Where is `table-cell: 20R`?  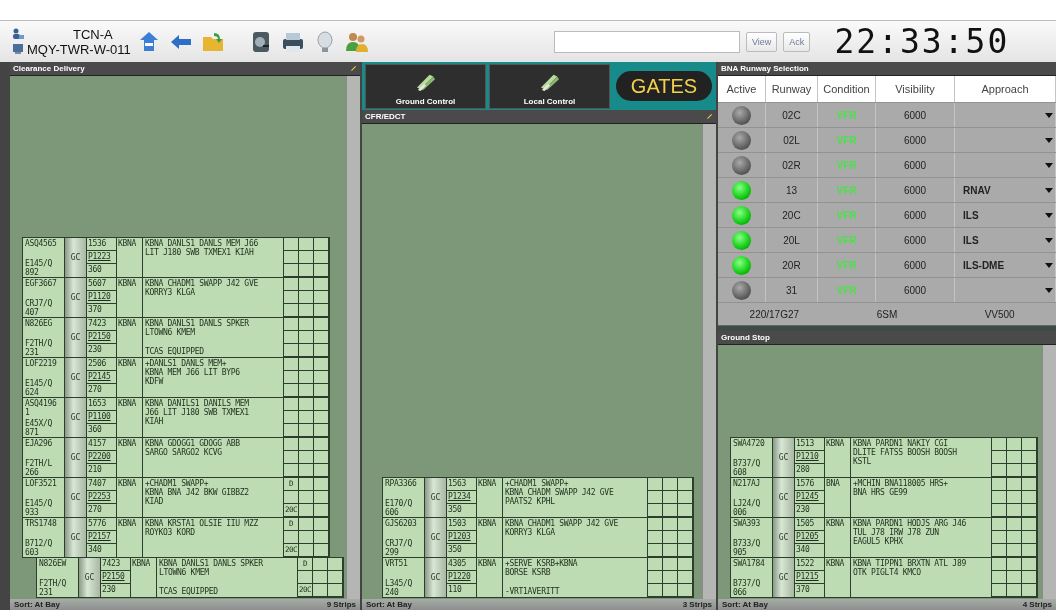
table-cell: 20R is located at coordinates (792, 265).